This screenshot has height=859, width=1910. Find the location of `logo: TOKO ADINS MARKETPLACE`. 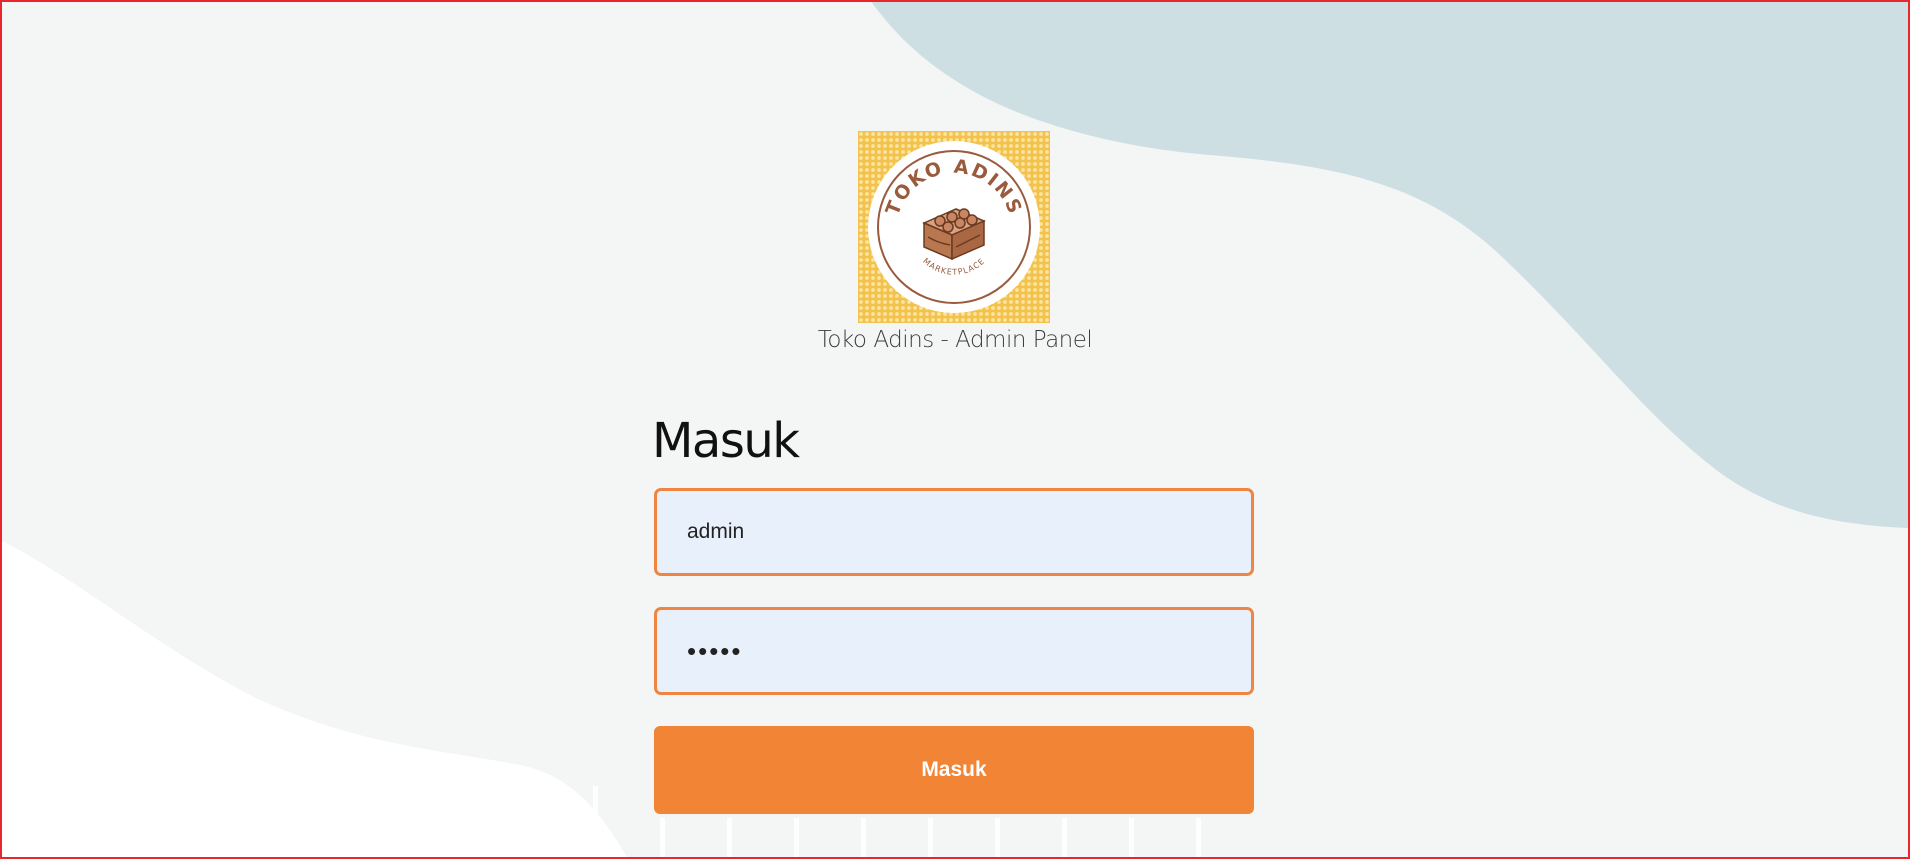

logo: TOKO ADINS MARKETPLACE is located at coordinates (954, 227).